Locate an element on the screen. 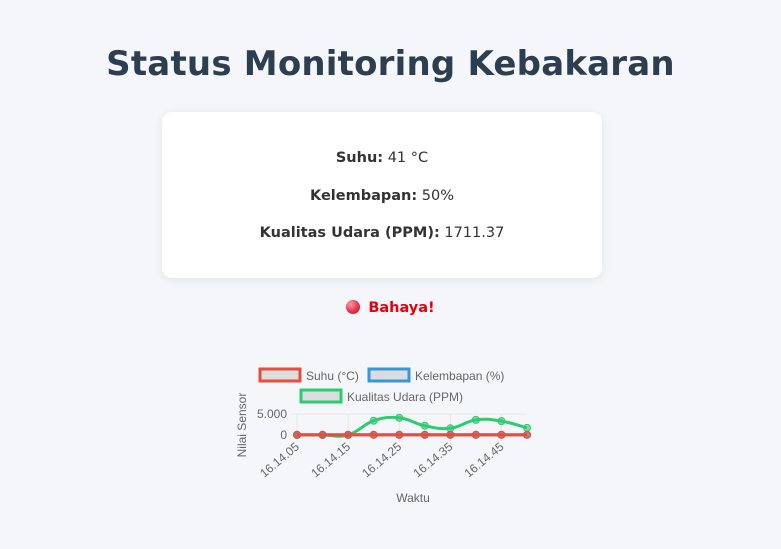 The width and height of the screenshot is (781, 549). chart-series is located at coordinates (412, 426).